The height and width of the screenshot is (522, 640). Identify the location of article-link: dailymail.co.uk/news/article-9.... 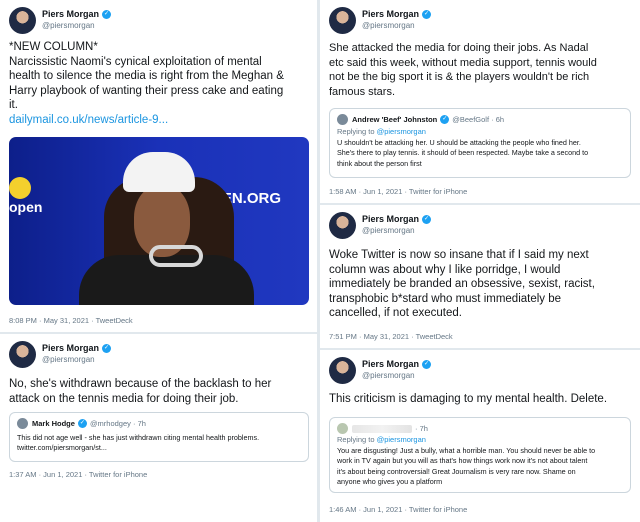
(161, 120).